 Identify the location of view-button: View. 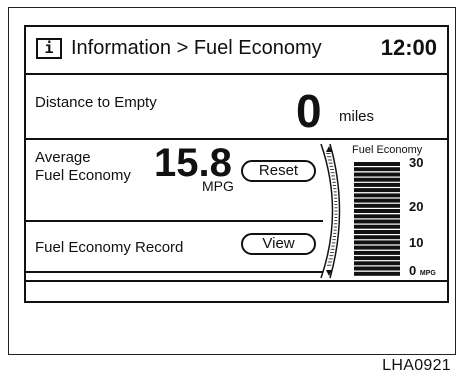
(278, 244).